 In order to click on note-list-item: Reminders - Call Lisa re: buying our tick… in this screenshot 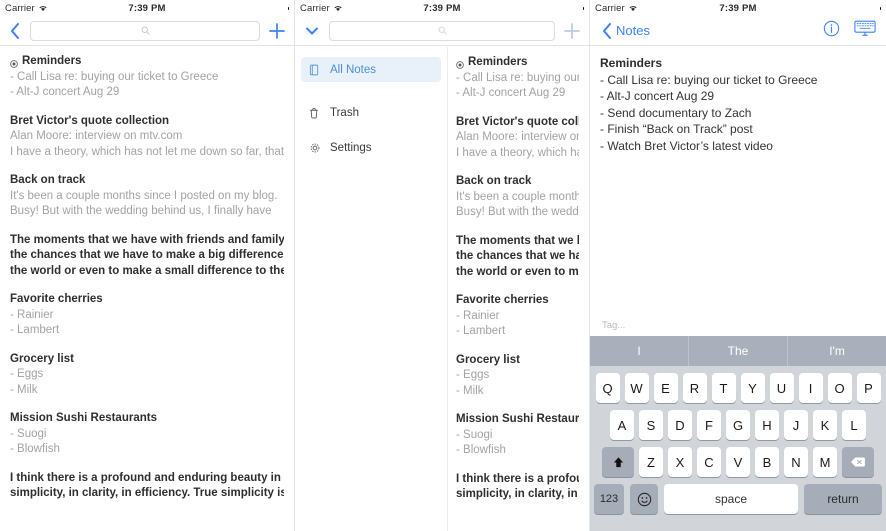, I will do `click(147, 77)`.